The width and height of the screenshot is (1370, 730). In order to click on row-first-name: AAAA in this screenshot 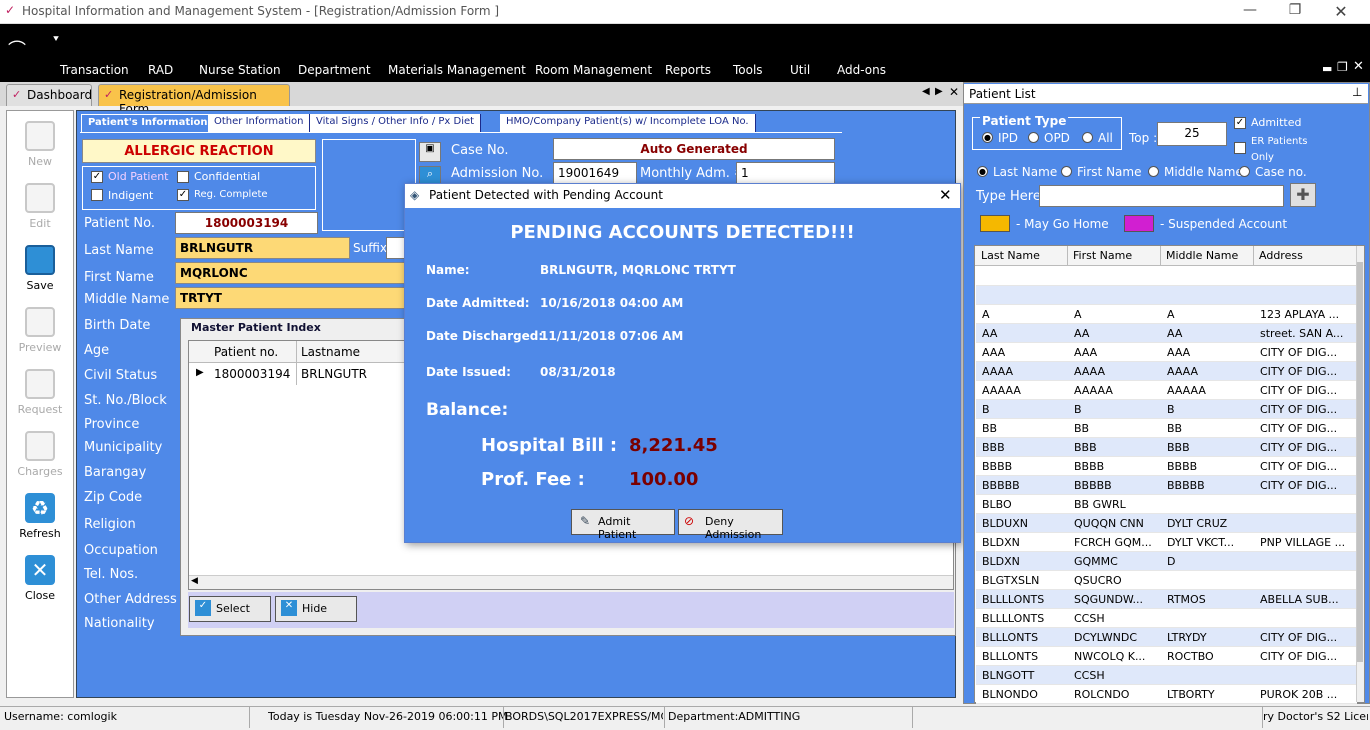, I will do `click(1116, 371)`.